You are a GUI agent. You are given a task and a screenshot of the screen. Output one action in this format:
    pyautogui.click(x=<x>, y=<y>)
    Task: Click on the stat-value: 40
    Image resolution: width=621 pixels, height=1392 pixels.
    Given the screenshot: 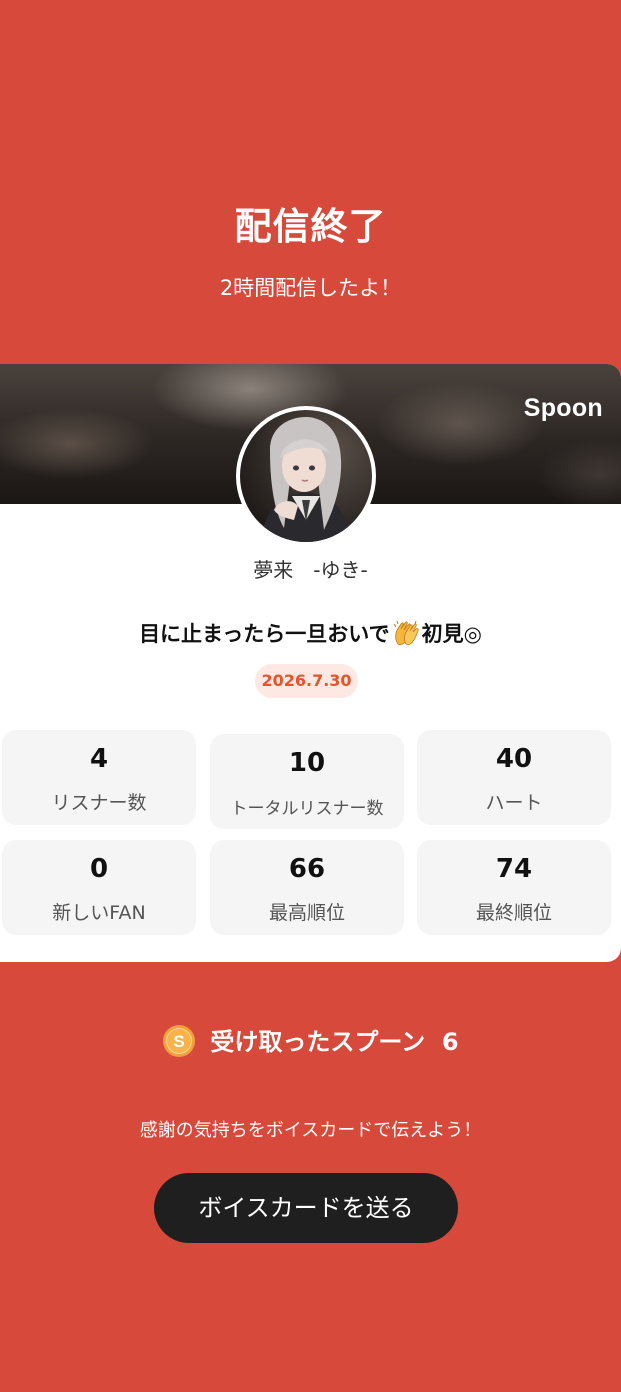 What is the action you would take?
    pyautogui.click(x=514, y=759)
    